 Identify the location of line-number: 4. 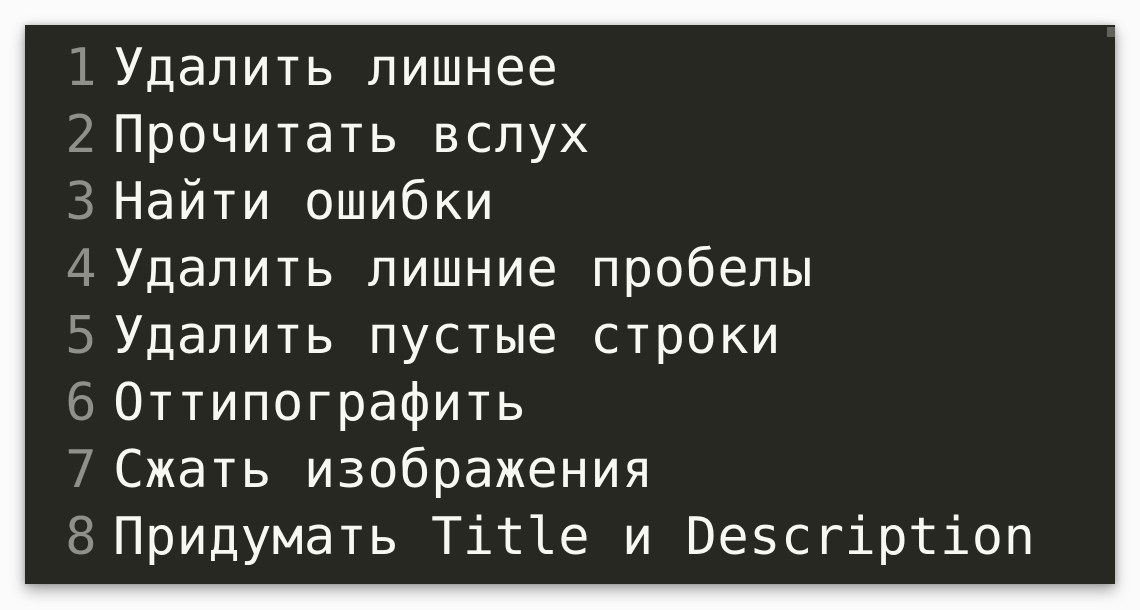
(81, 269).